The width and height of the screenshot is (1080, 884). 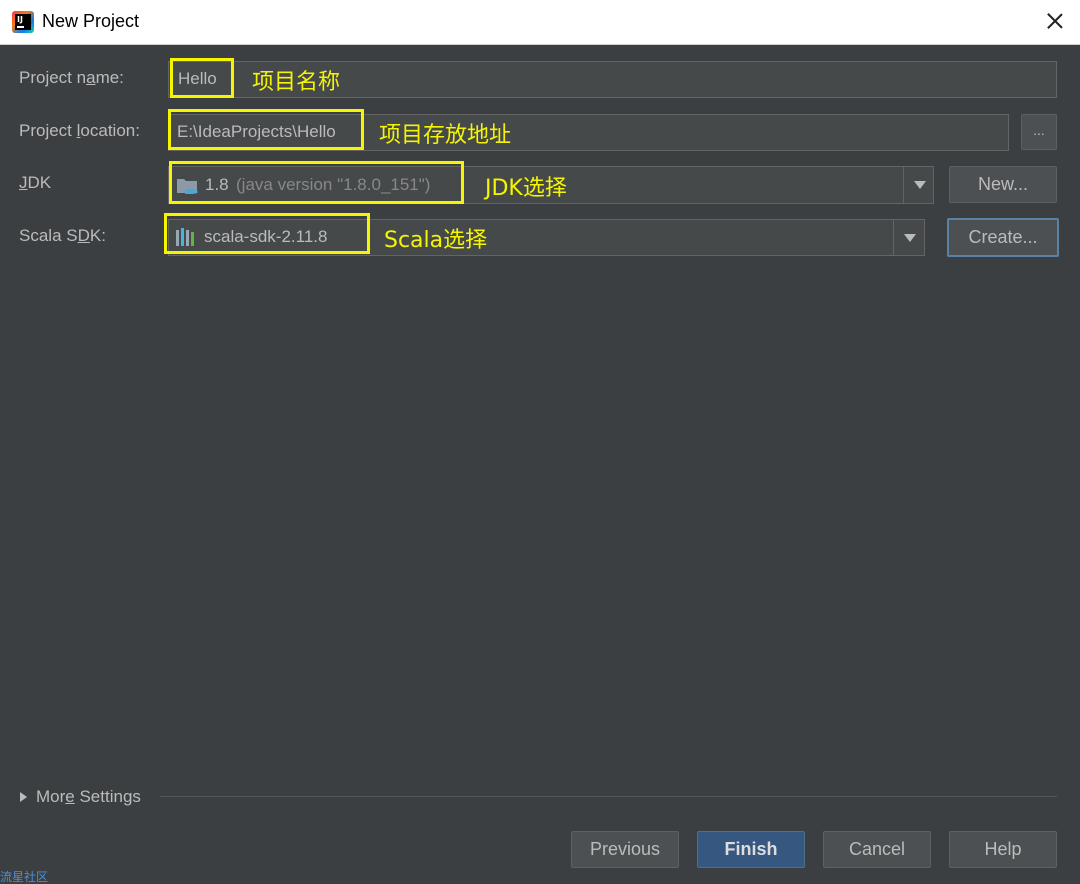 I want to click on watermark: 流星社区, so click(x=24, y=877).